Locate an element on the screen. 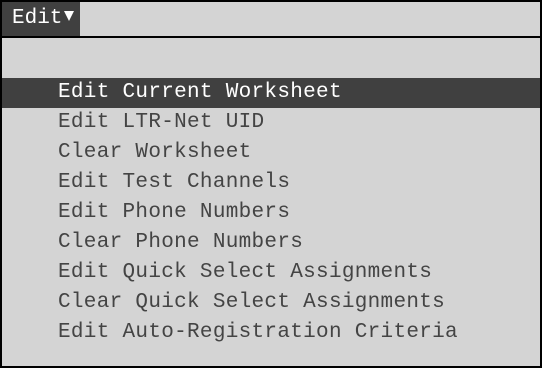 Image resolution: width=542 pixels, height=368 pixels. menu-item-clear-quick-select-assignments: Clear Quick Select Assignments is located at coordinates (271, 303).